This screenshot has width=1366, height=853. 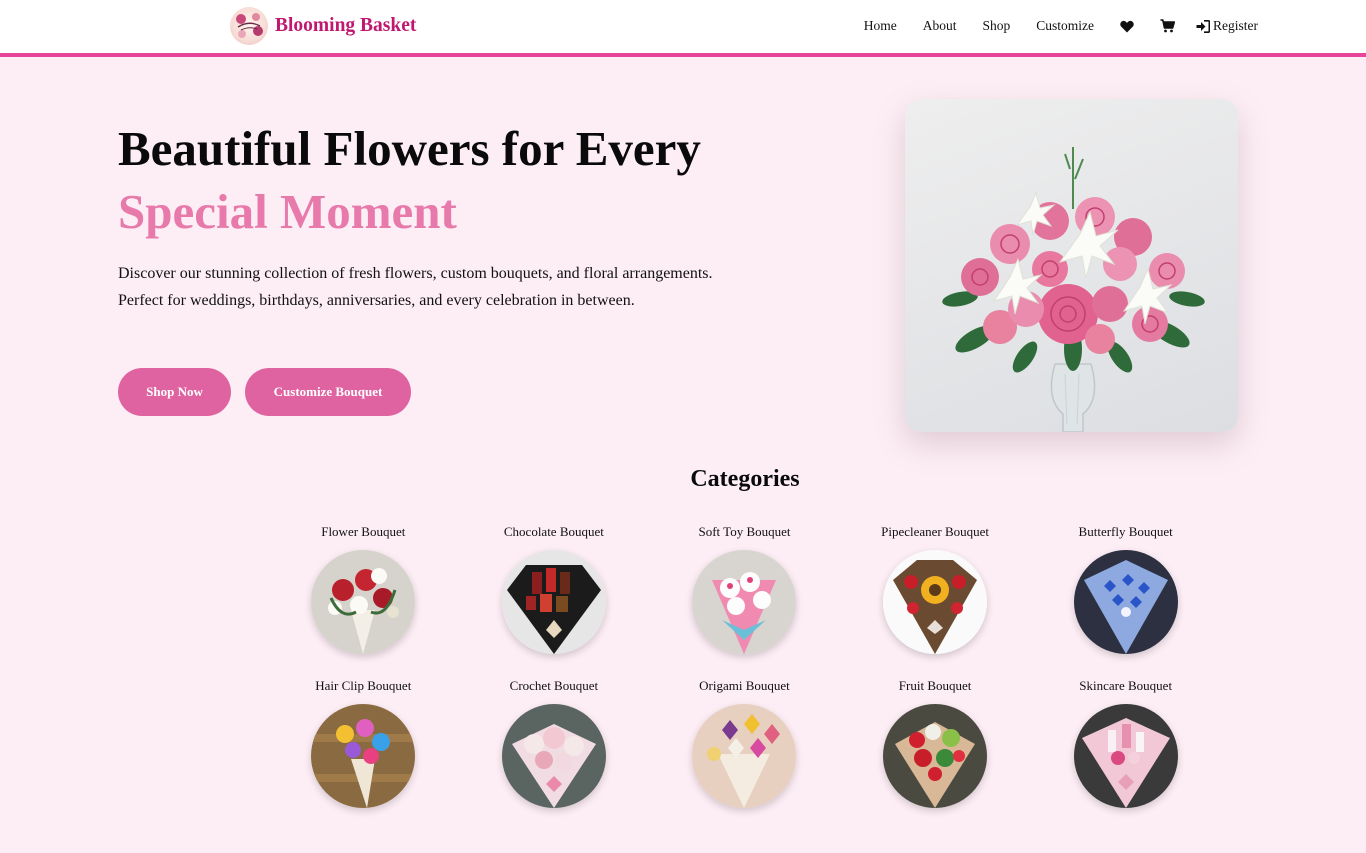 I want to click on category-butterfly-bouquet: Butterfly Bouquet, so click(x=1125, y=600).